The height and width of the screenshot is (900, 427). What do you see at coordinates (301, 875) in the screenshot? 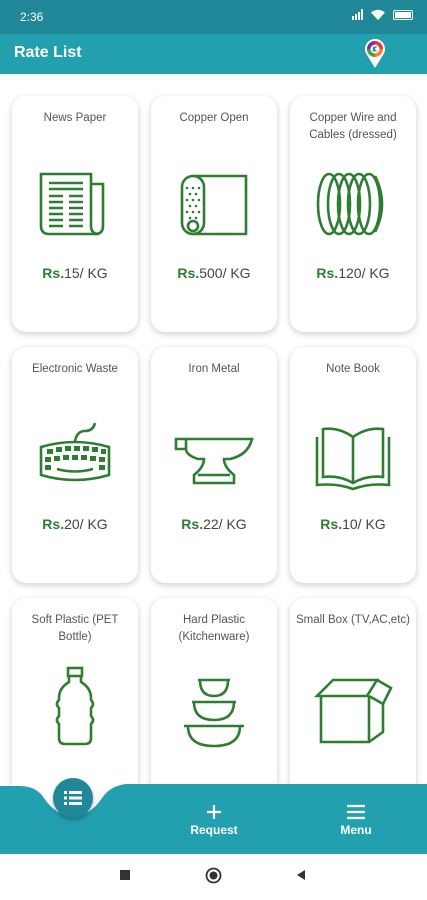
I see `back-icon` at bounding box center [301, 875].